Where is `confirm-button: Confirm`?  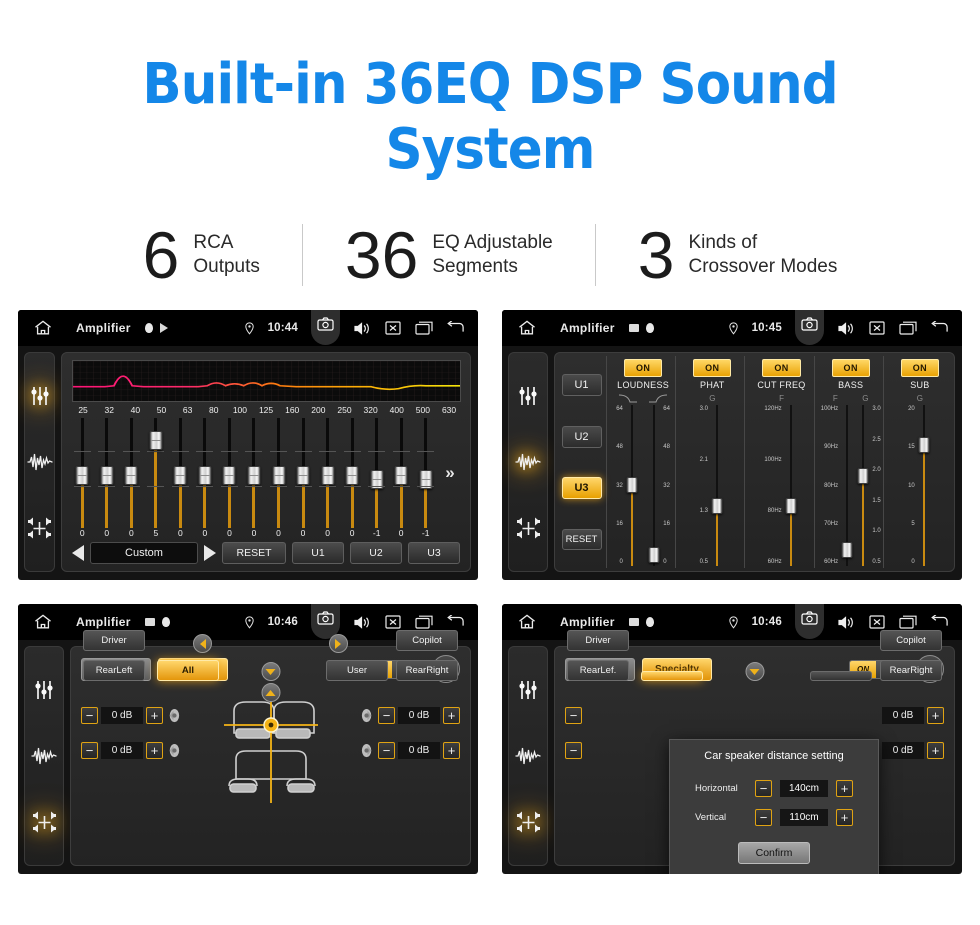 confirm-button: Confirm is located at coordinates (774, 853).